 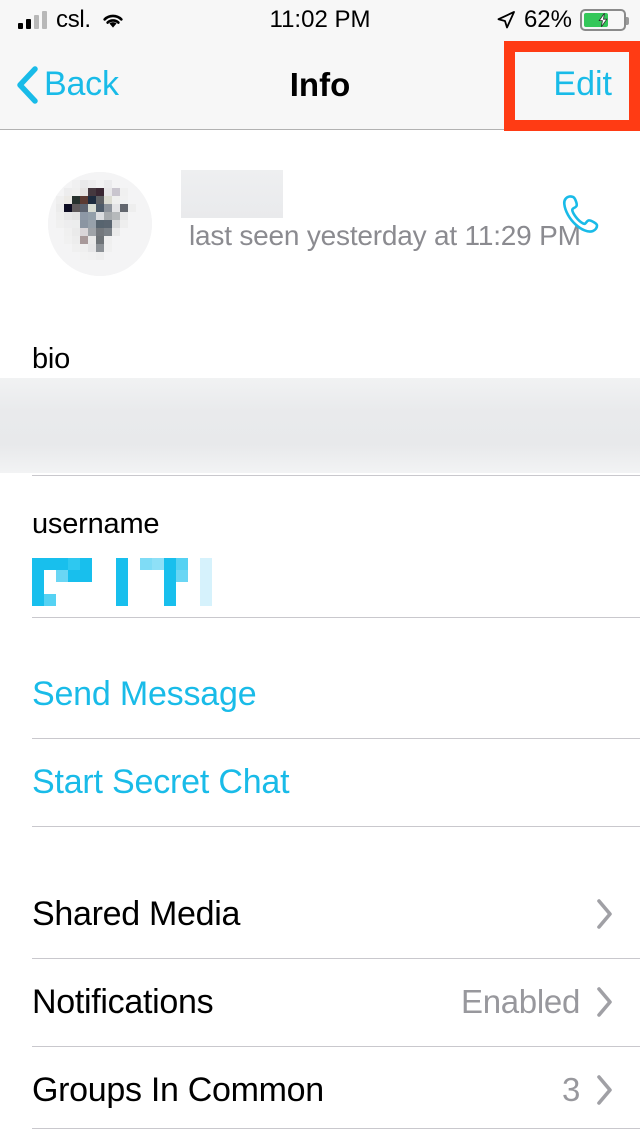 What do you see at coordinates (51, 359) in the screenshot?
I see `bio-label: bio` at bounding box center [51, 359].